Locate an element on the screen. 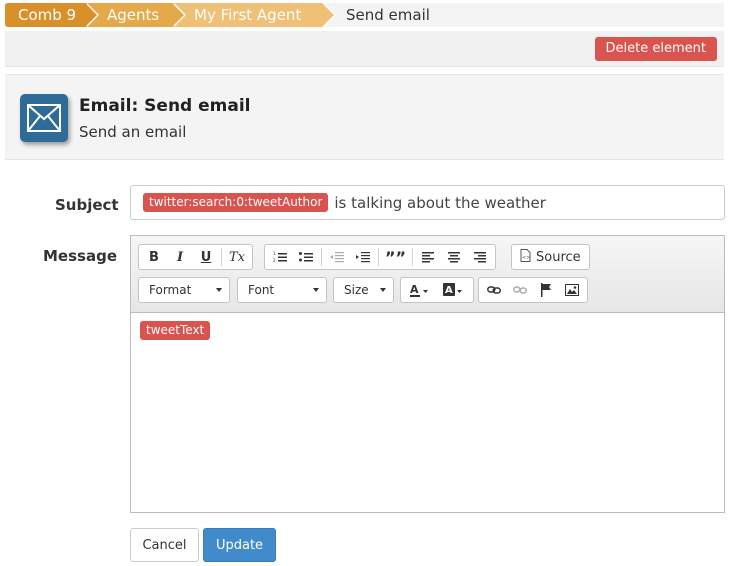 The height and width of the screenshot is (566, 733). page-title: Email: Send email is located at coordinates (165, 106).